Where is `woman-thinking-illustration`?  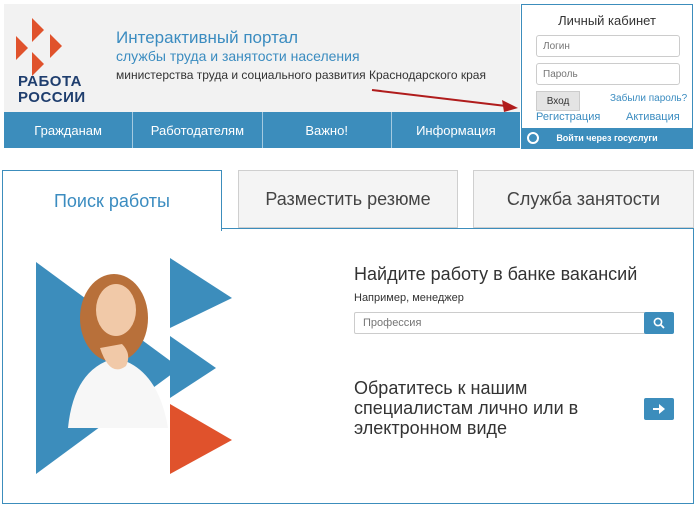 woman-thinking-illustration is located at coordinates (134, 366).